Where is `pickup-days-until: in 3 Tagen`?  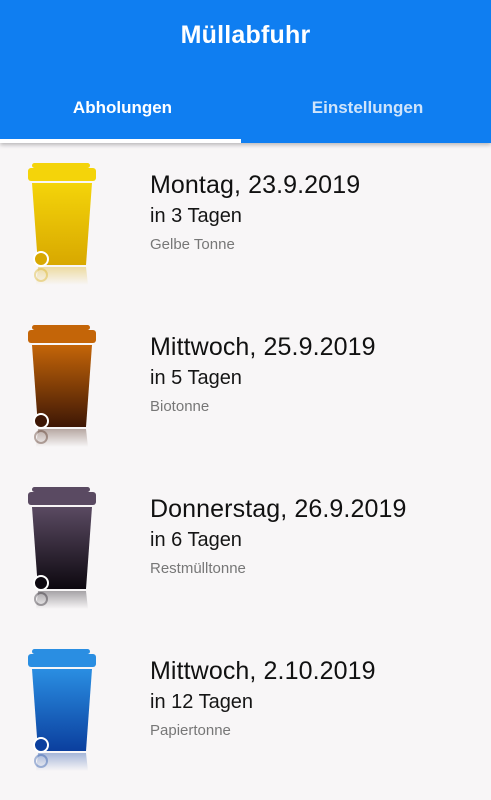
pickup-days-until: in 3 Tagen is located at coordinates (196, 216).